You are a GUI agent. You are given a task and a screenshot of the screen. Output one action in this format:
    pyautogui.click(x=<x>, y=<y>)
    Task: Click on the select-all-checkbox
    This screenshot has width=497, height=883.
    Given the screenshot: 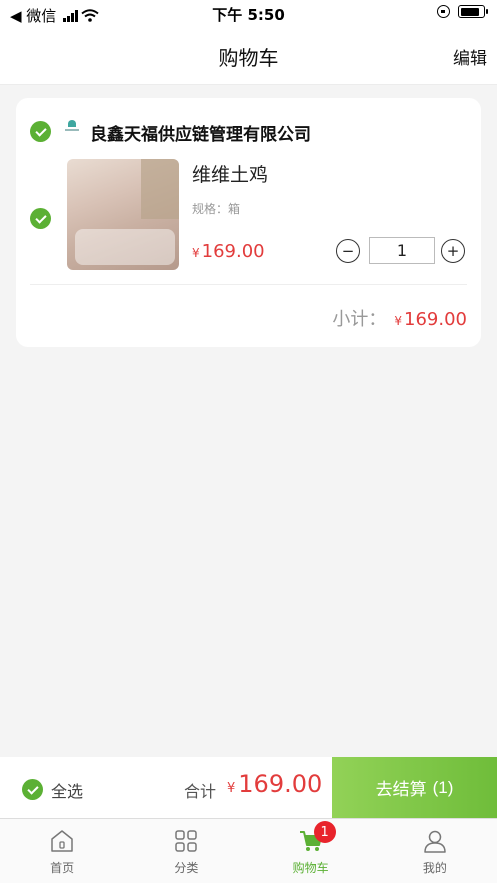 What is the action you would take?
    pyautogui.click(x=32, y=789)
    